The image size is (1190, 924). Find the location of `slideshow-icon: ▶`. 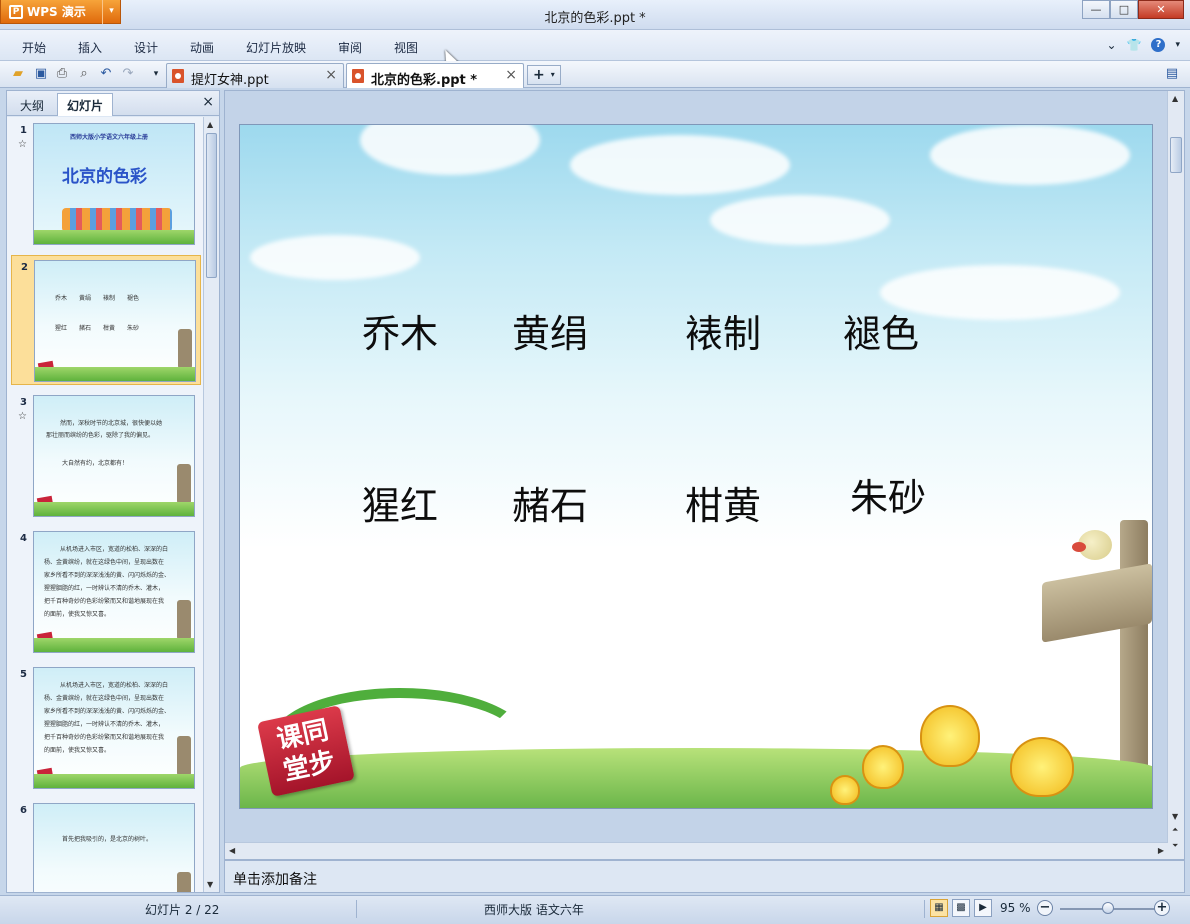

slideshow-icon: ▶ is located at coordinates (983, 908).